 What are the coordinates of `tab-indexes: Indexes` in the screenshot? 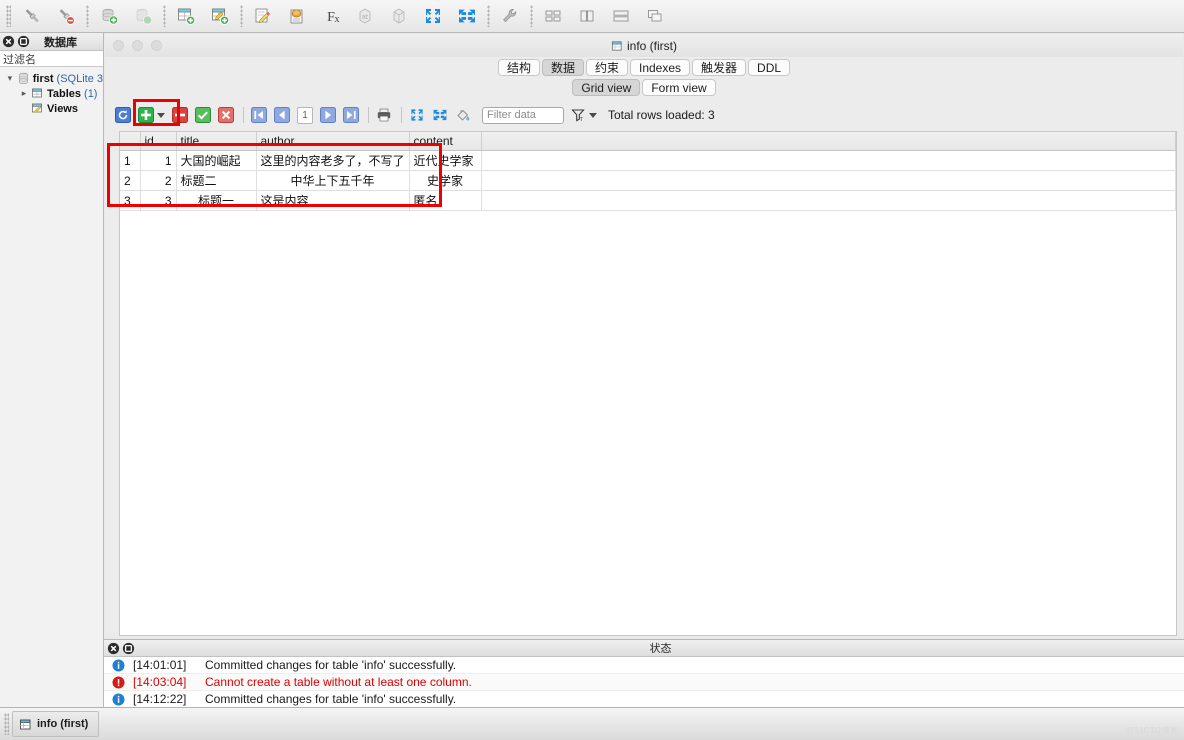 It's located at (660, 67).